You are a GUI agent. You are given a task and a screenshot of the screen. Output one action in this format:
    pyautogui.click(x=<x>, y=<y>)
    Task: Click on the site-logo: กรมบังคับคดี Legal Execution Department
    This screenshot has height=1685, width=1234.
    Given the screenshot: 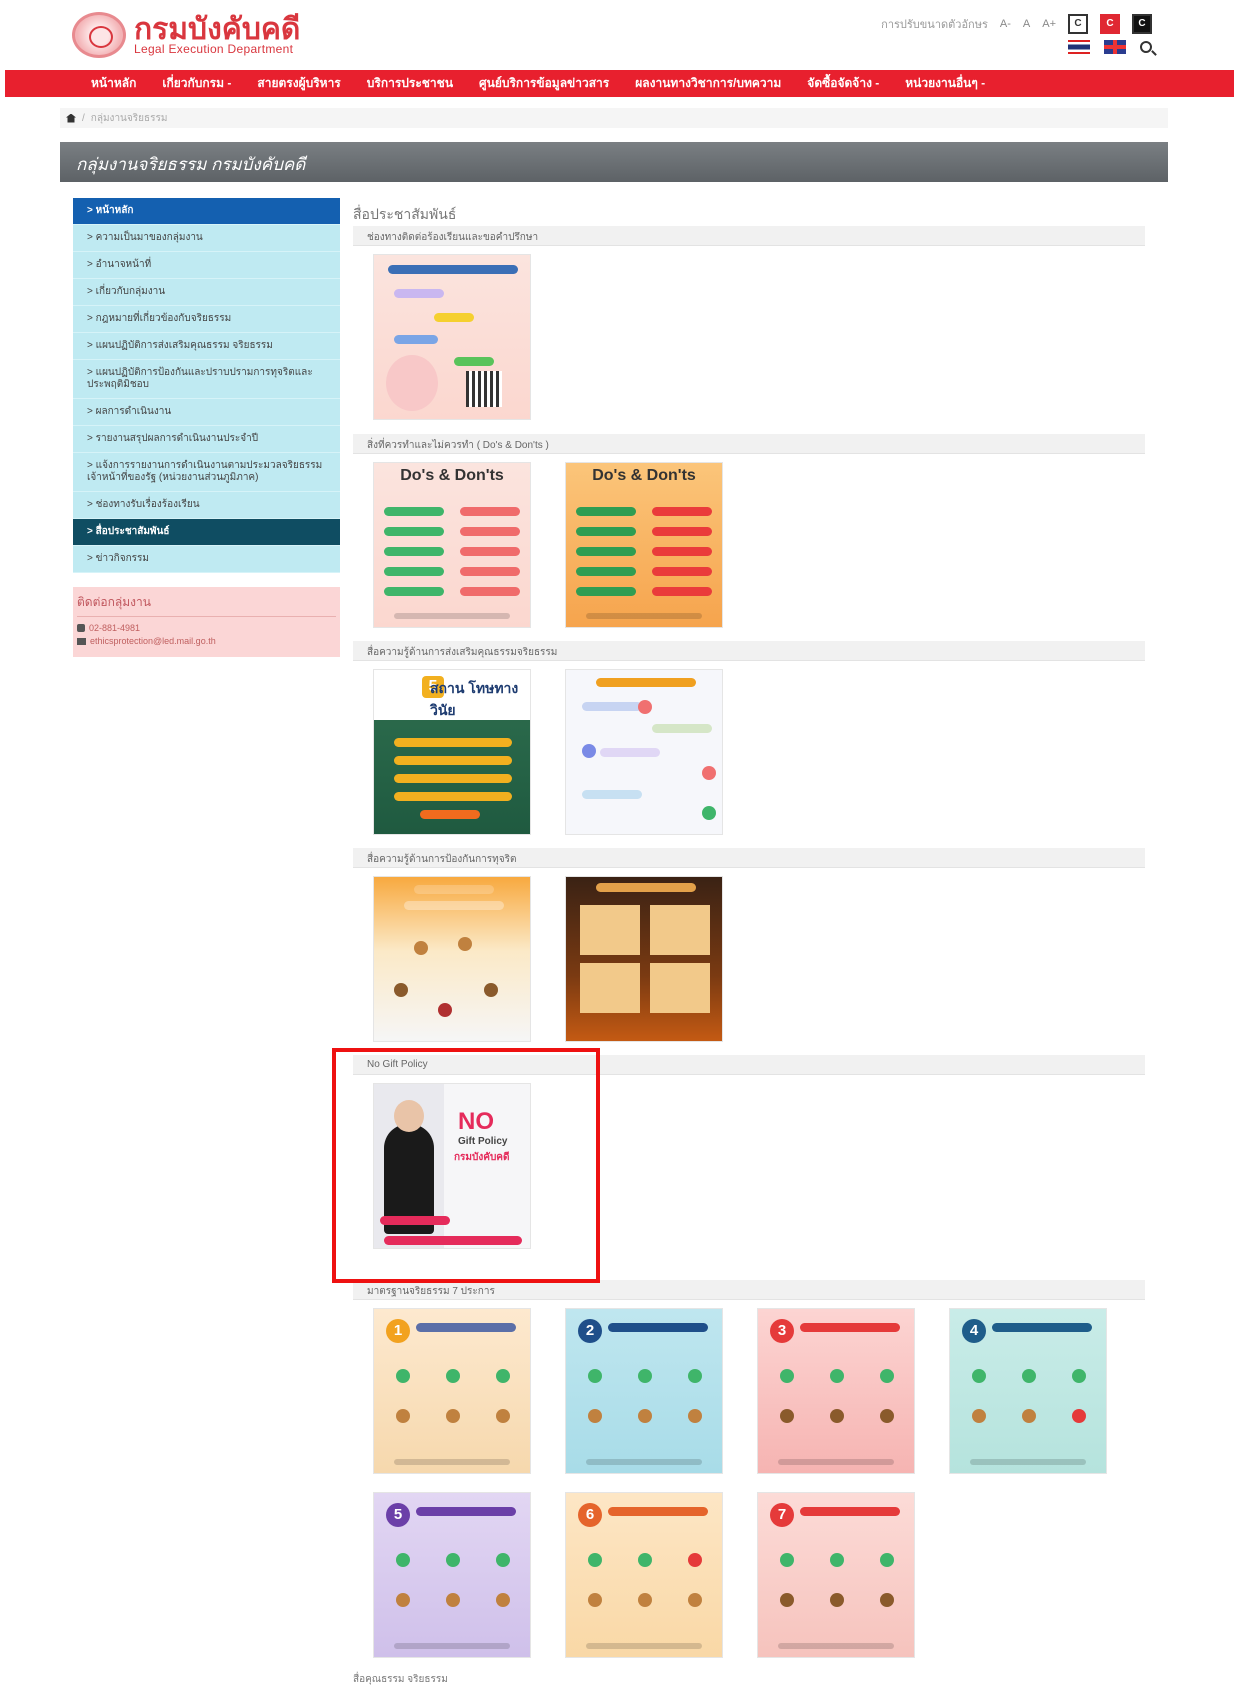 What is the action you would take?
    pyautogui.click(x=186, y=35)
    